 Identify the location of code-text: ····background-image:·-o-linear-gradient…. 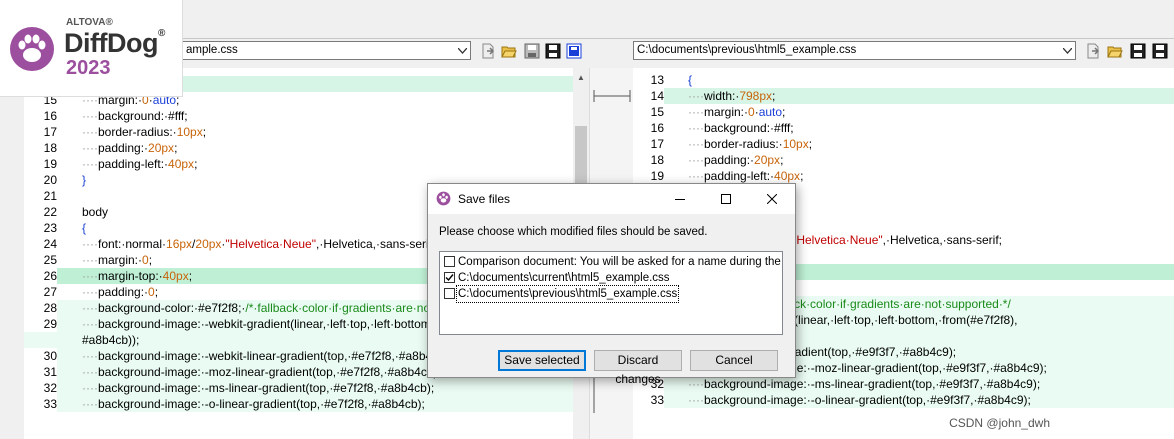
(859, 400).